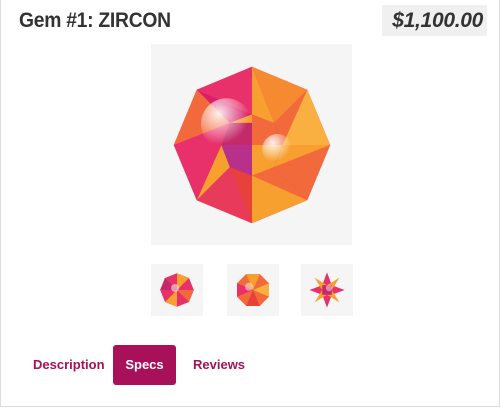 This screenshot has height=408, width=501. I want to click on gem-thumbnail-3-icon, so click(327, 290).